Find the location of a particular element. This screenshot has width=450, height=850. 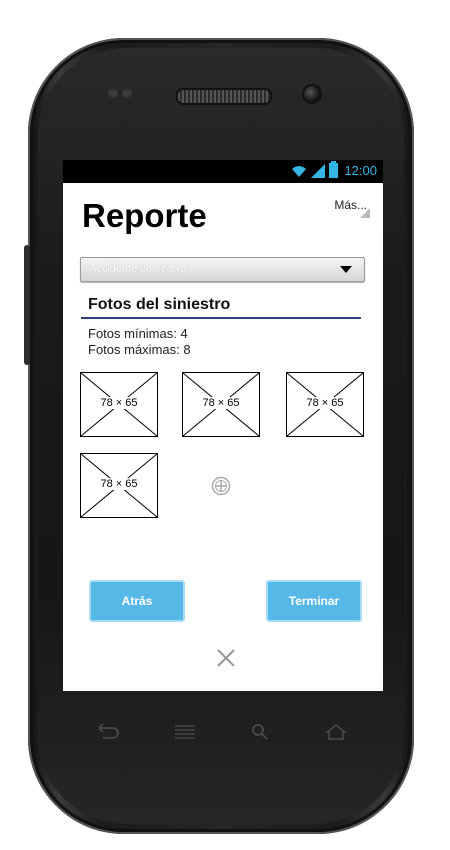

signal-icon is located at coordinates (318, 170).